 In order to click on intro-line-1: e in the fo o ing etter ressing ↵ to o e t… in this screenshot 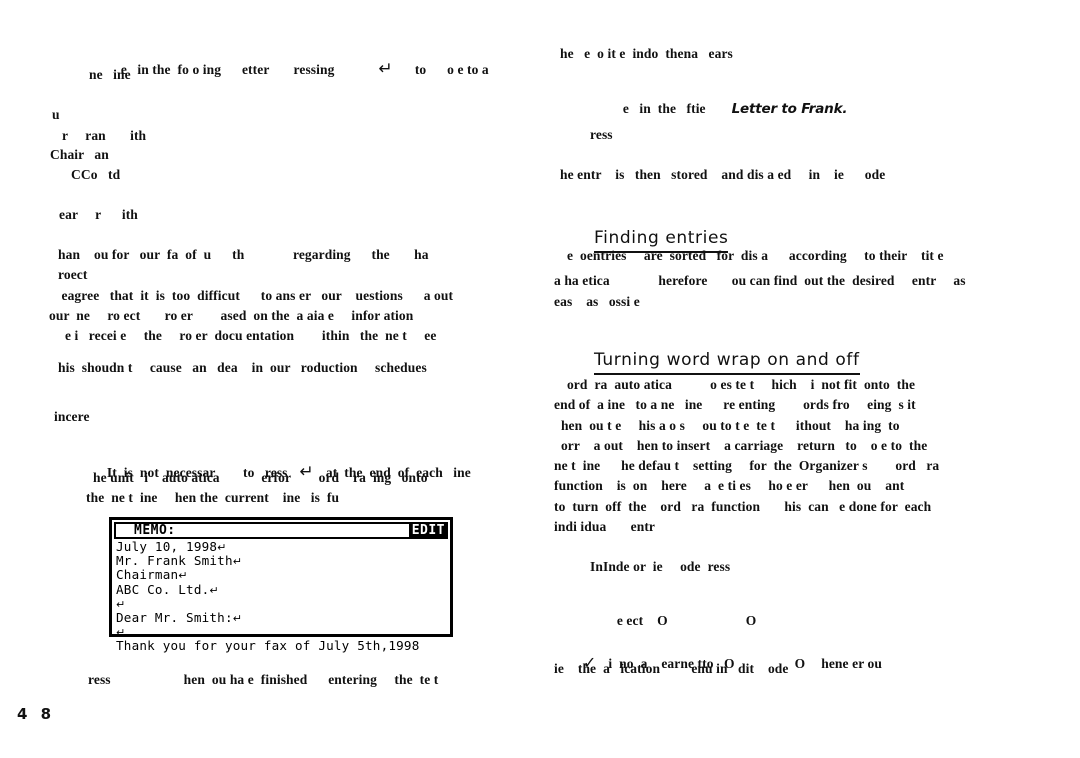, I will do `click(294, 69)`.